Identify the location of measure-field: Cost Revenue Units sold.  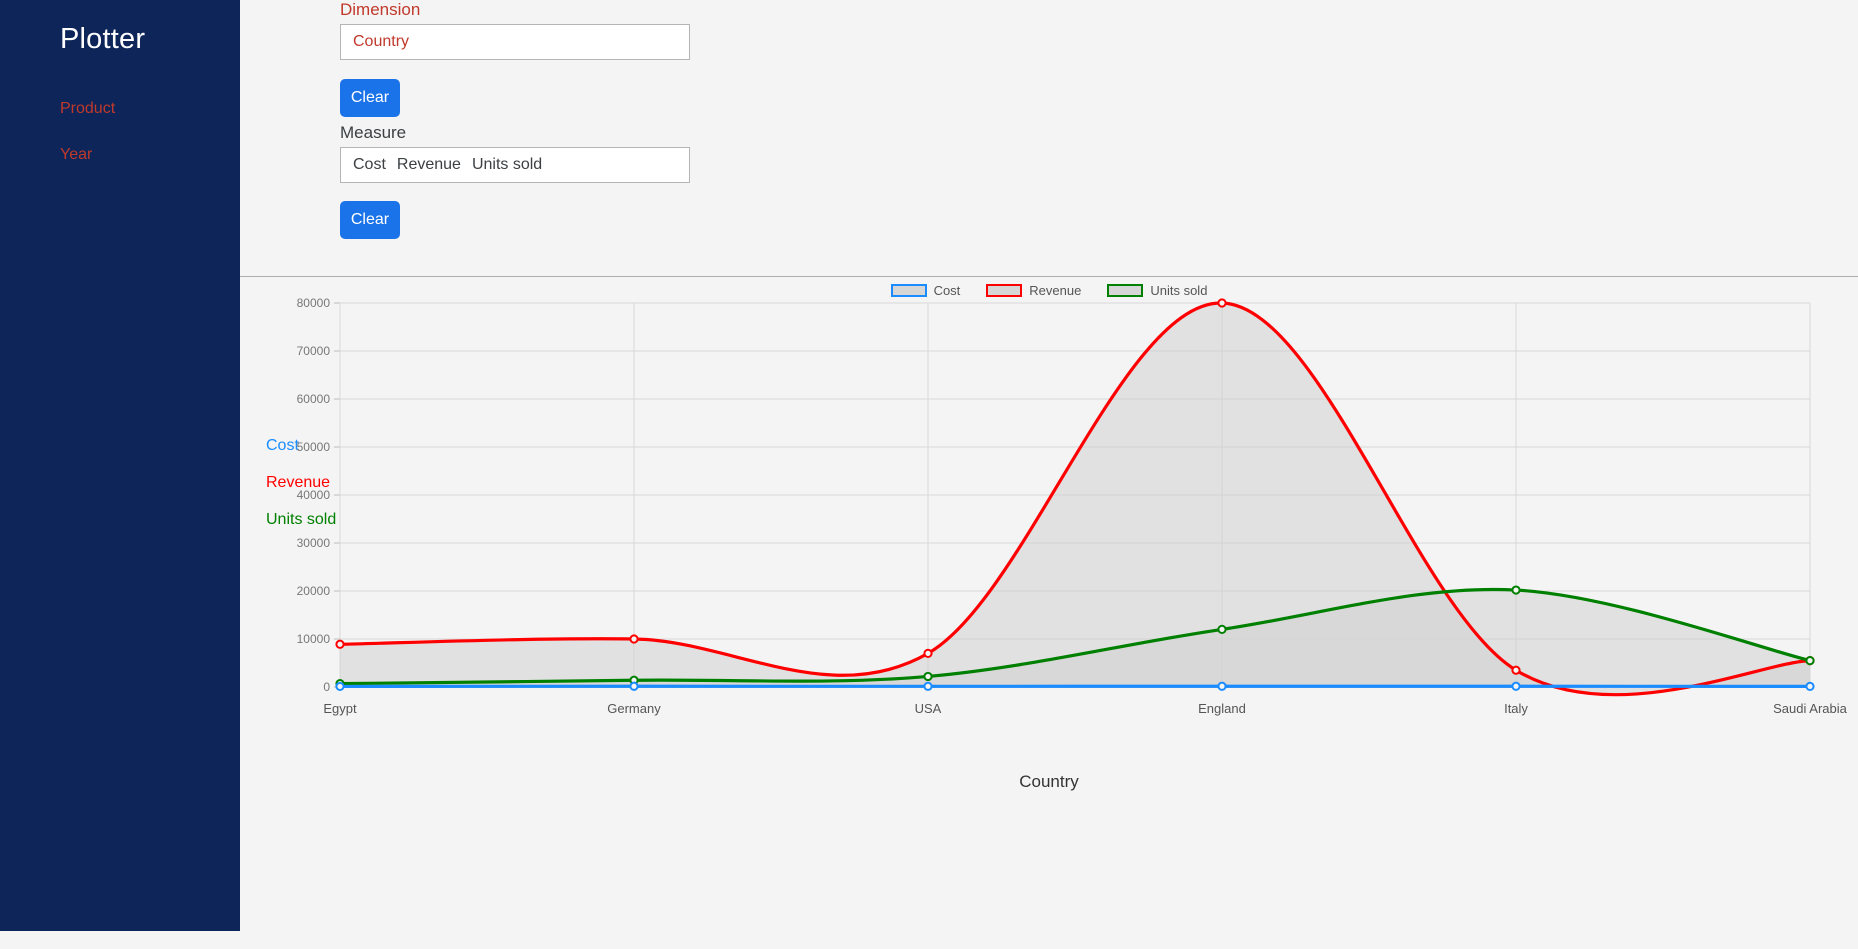
(515, 165).